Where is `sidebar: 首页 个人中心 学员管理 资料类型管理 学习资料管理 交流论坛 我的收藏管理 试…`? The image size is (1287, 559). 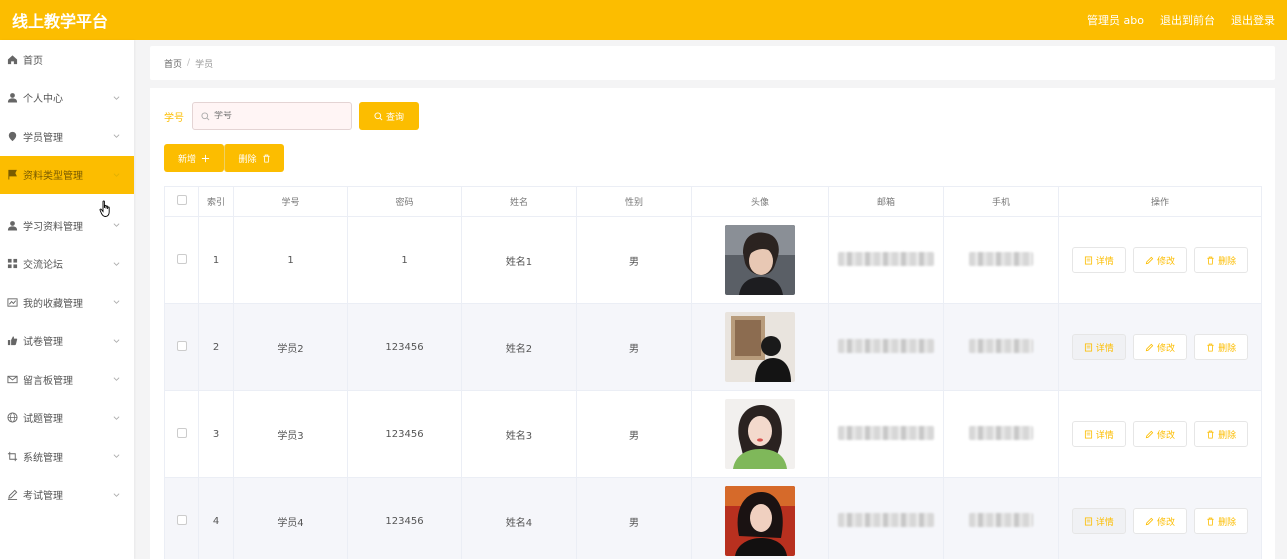 sidebar: 首页 个人中心 学员管理 资料类型管理 学习资料管理 交流论坛 我的收藏管理 试… is located at coordinates (67, 299).